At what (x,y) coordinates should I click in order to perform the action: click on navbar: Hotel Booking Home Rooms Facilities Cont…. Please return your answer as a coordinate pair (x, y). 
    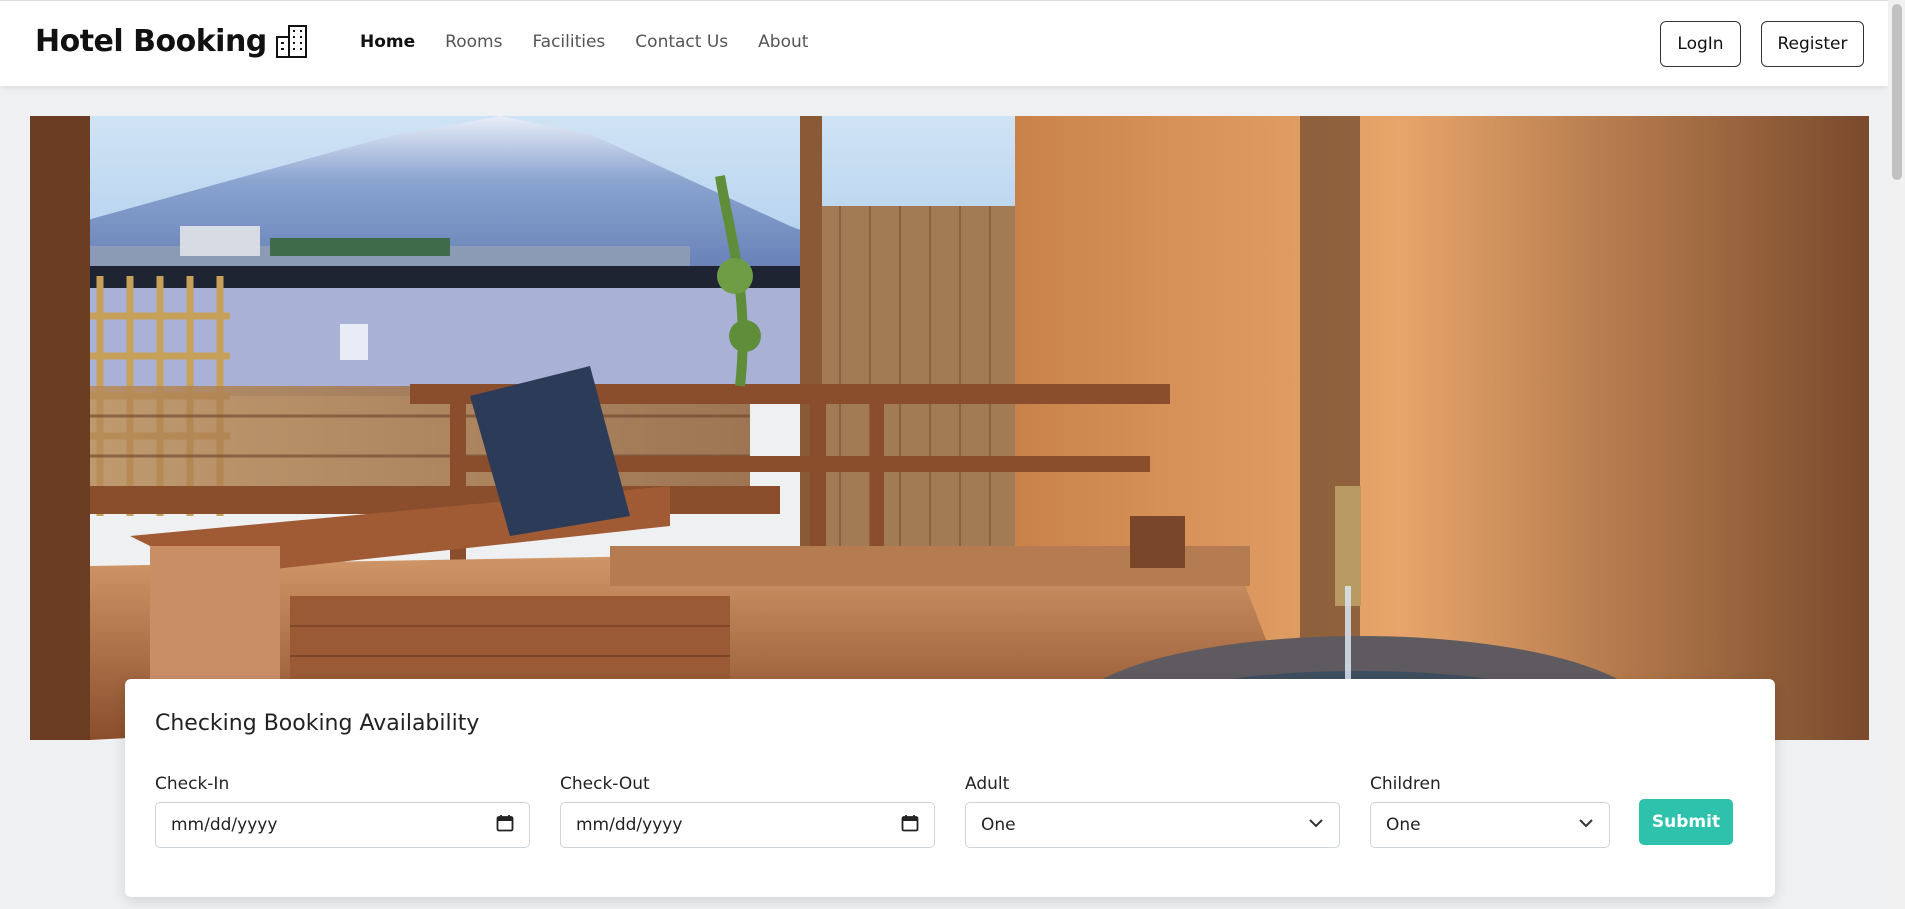
    Looking at the image, I should click on (944, 43).